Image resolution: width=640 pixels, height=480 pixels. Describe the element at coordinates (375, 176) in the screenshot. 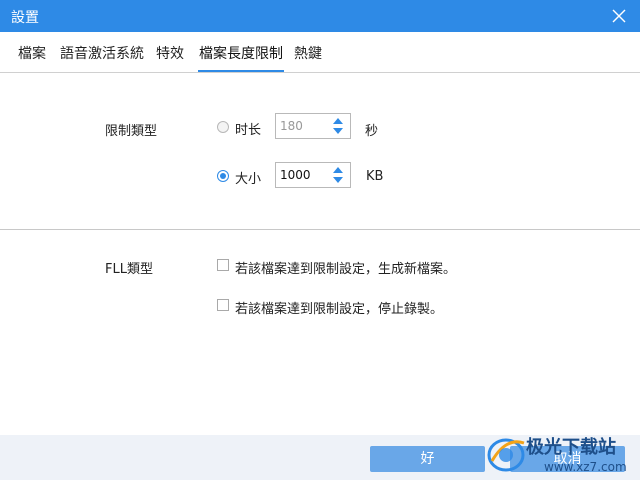

I see `size-unit: KB` at that location.